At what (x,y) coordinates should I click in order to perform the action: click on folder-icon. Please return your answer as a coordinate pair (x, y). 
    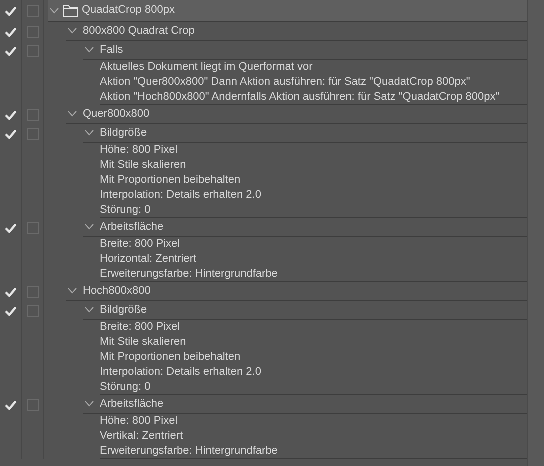
    Looking at the image, I should click on (70, 10).